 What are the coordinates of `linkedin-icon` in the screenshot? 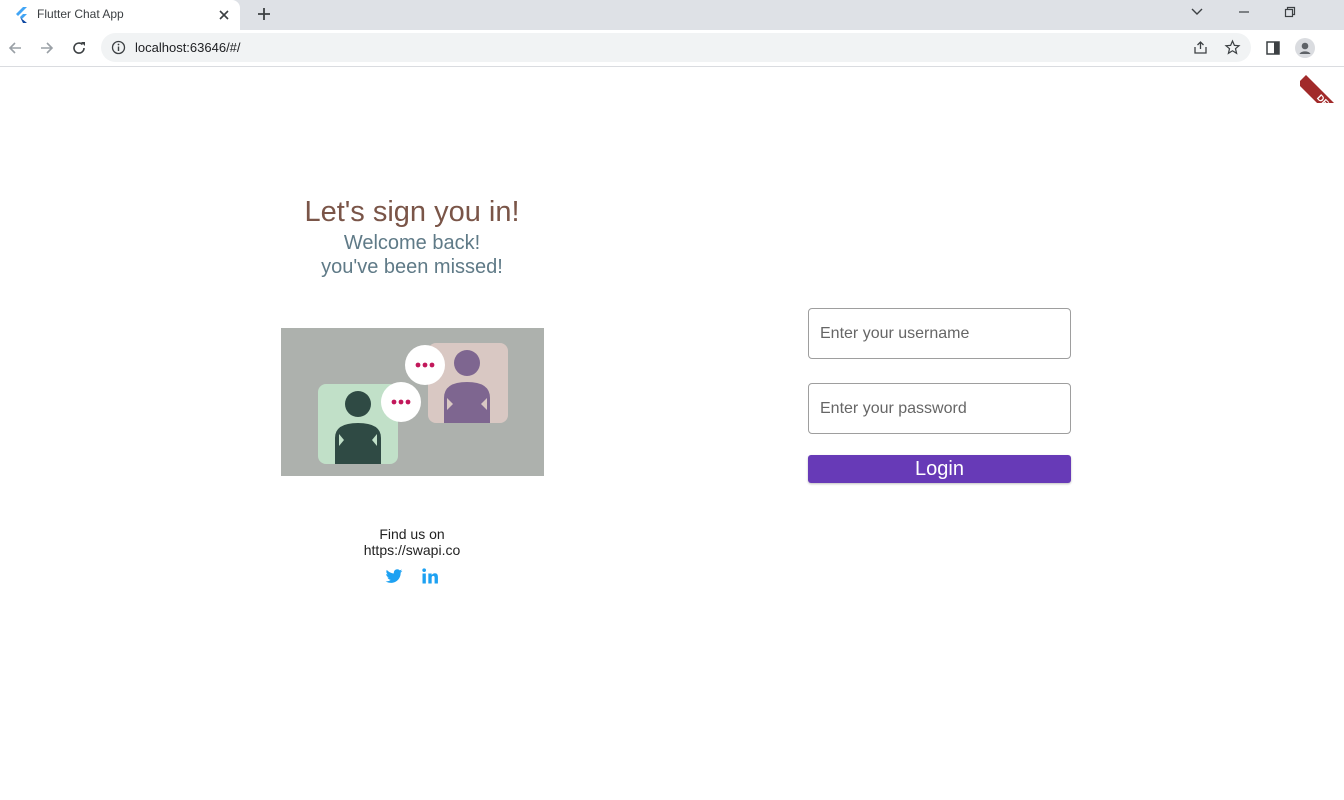 It's located at (430, 576).